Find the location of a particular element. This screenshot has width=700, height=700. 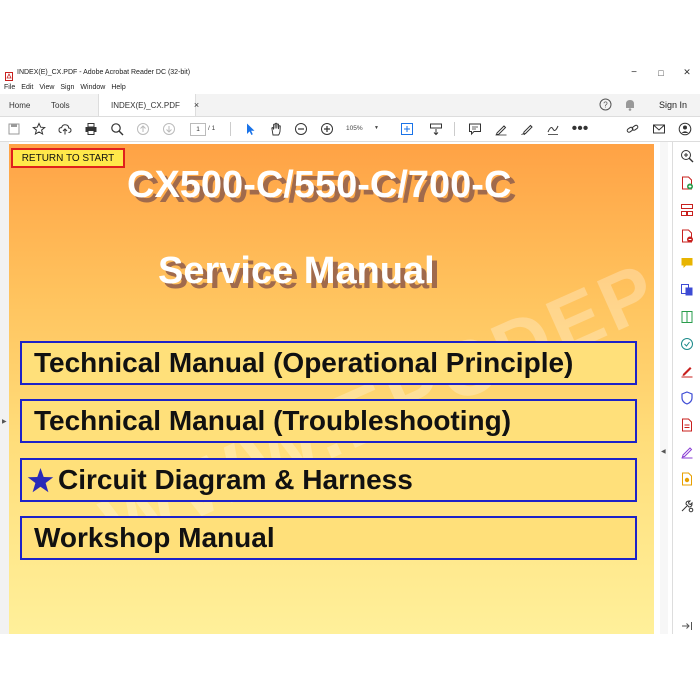

help-icon: ? is located at coordinates (605, 104).